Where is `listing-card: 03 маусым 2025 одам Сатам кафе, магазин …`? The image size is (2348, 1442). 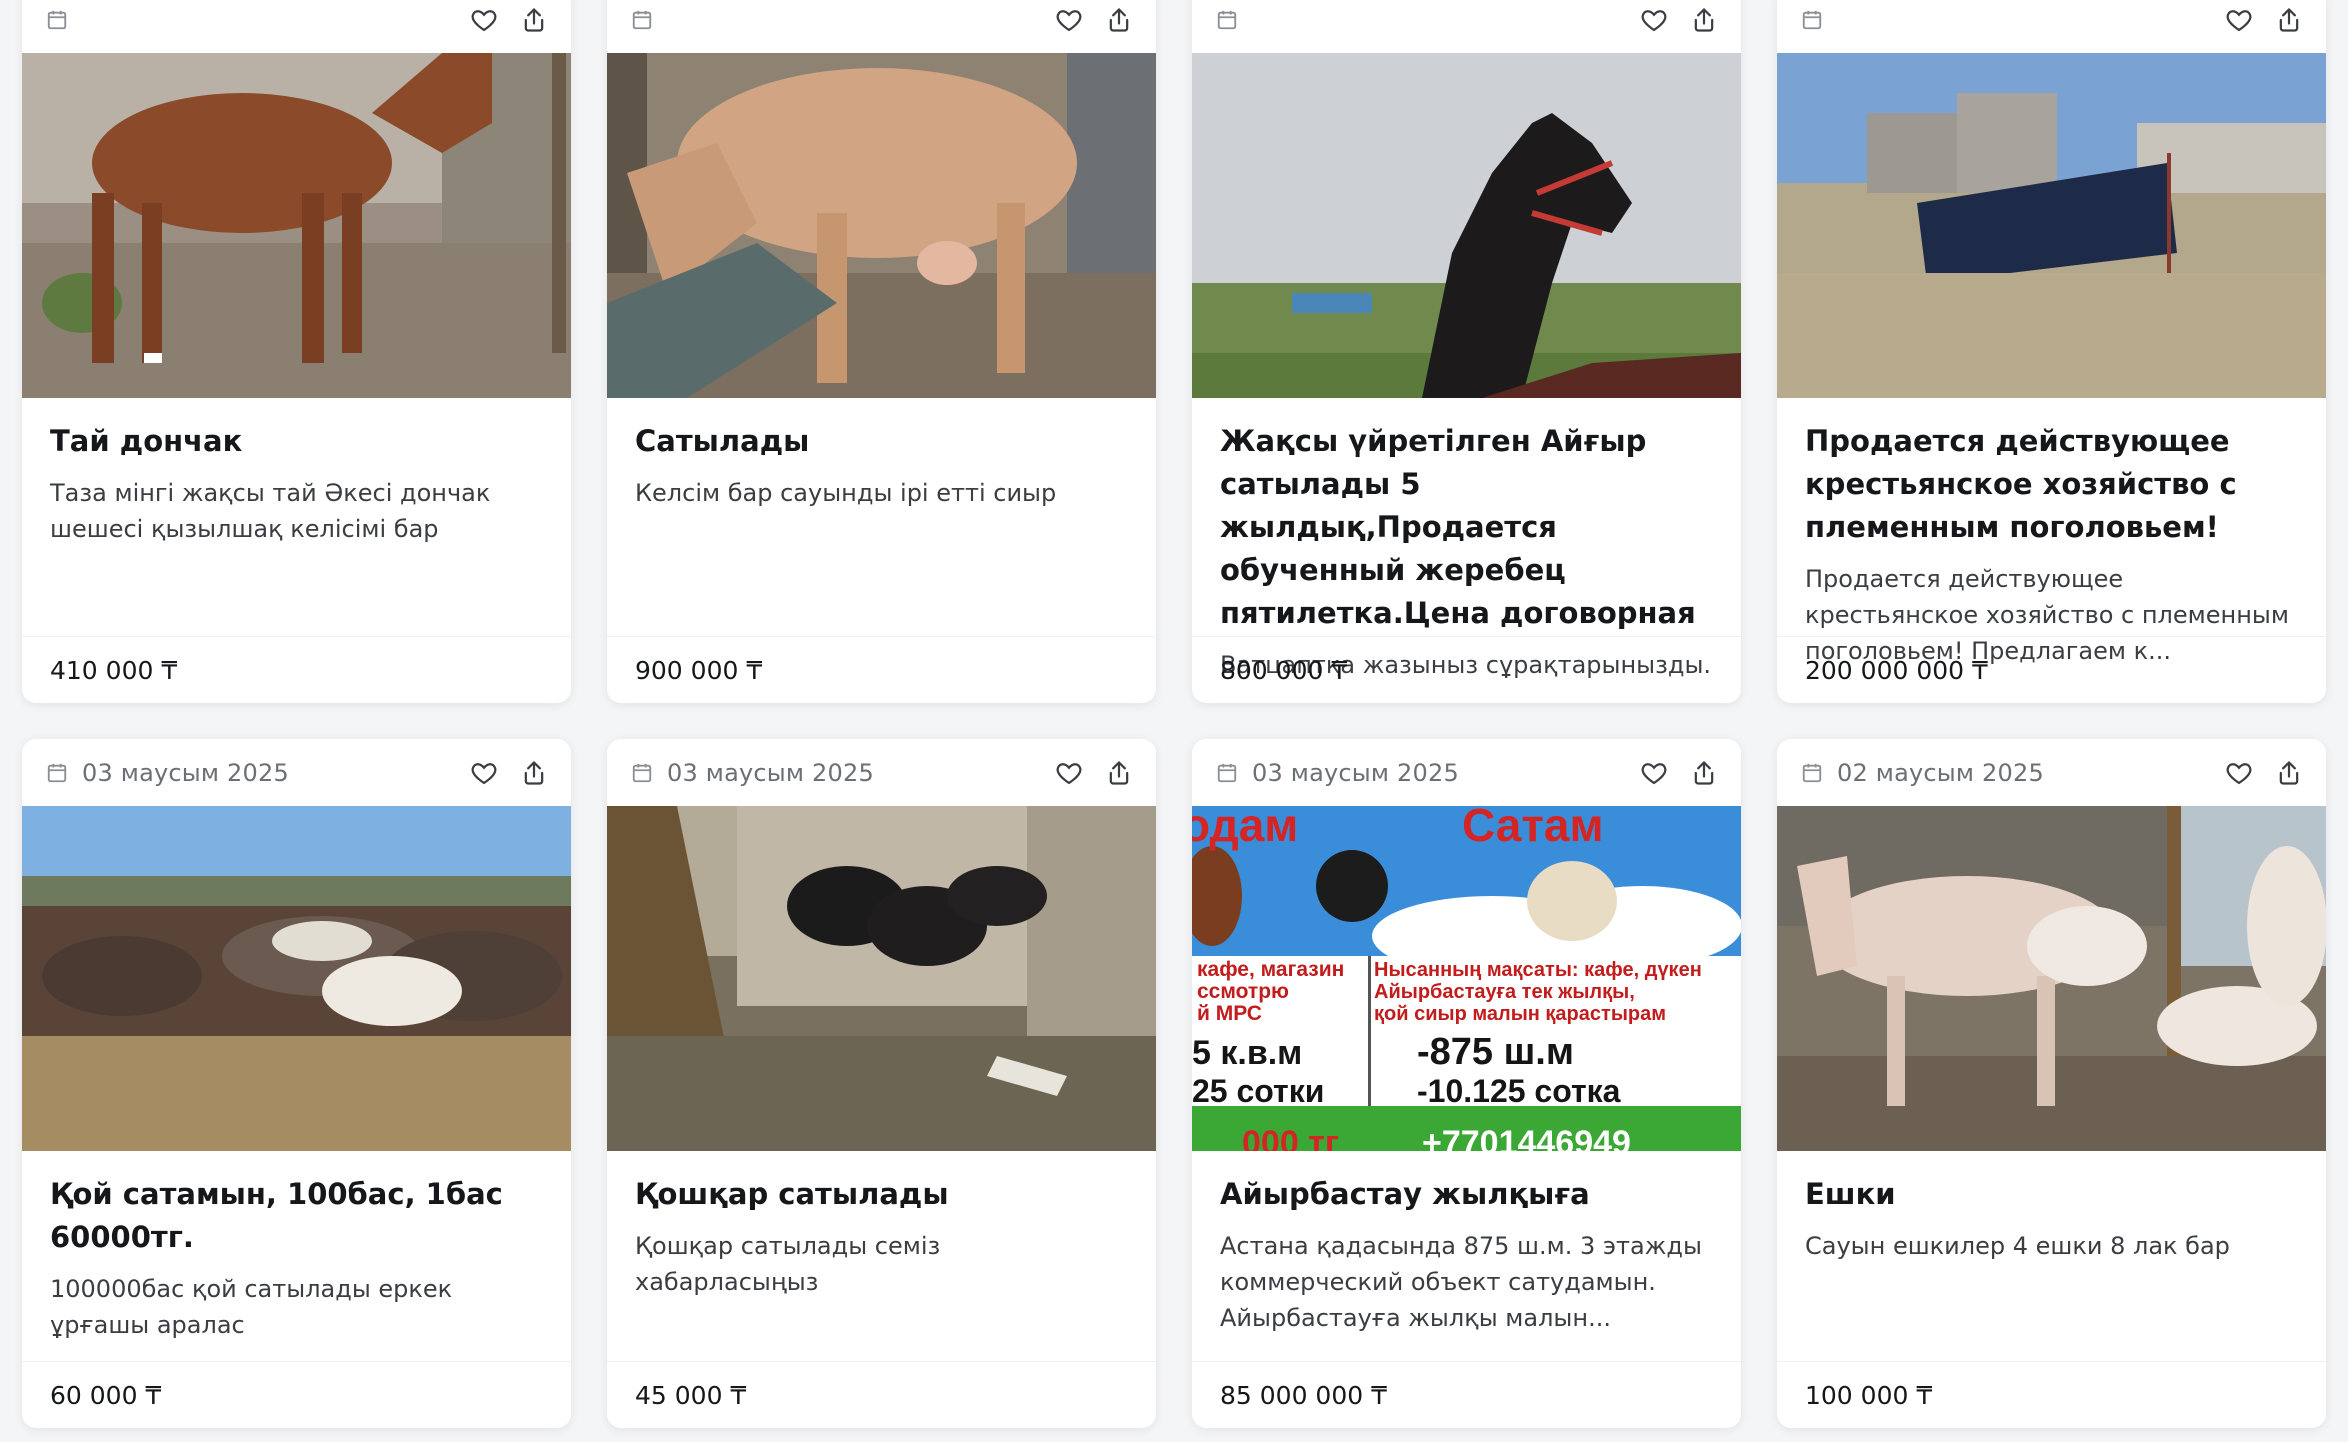 listing-card: 03 маусым 2025 одам Сатам кафе, магазин … is located at coordinates (1466, 1083).